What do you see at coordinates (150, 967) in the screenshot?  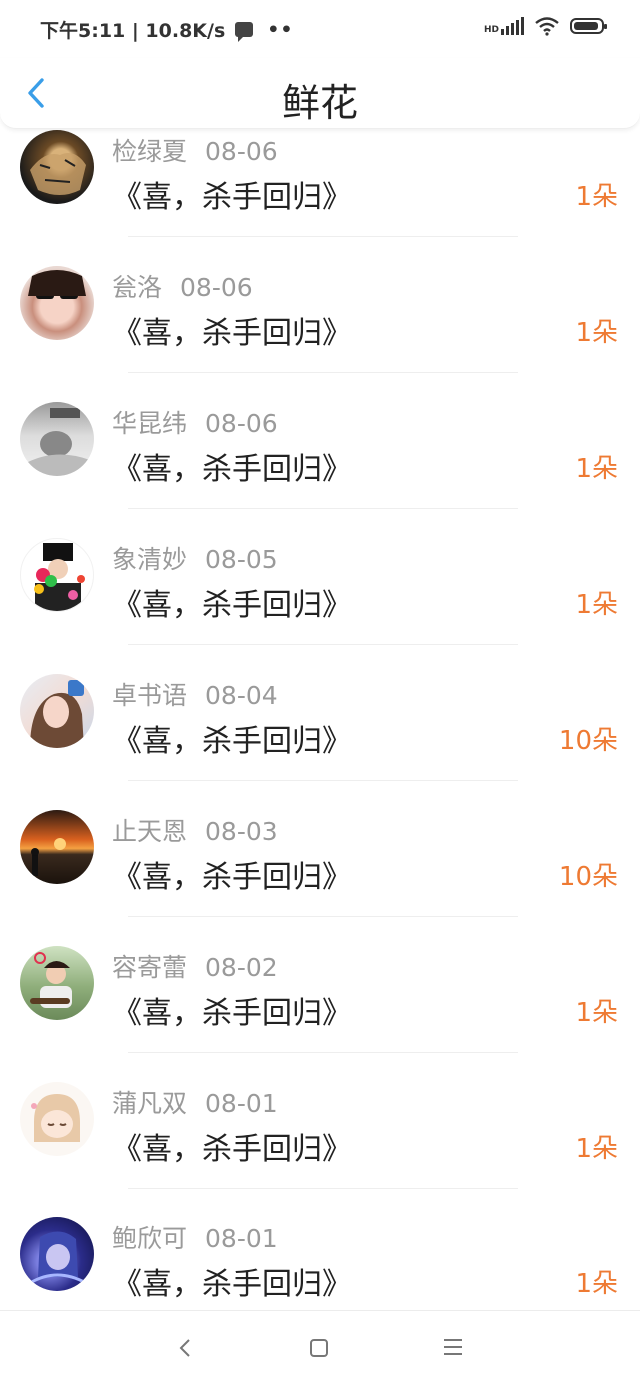 I see `user-name: 容寄蕾` at bounding box center [150, 967].